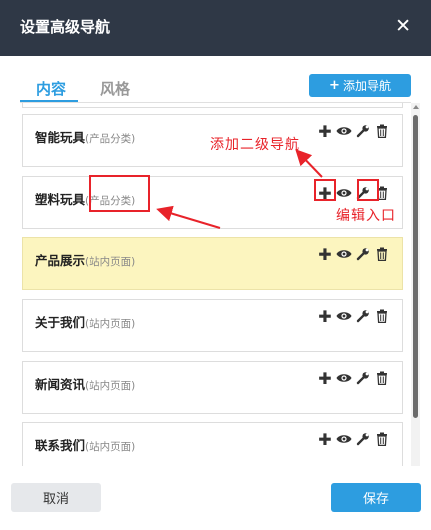 Image resolution: width=431 pixels, height=530 pixels. I want to click on nav-item-name: 智能玩具(产品分类), so click(85, 136).